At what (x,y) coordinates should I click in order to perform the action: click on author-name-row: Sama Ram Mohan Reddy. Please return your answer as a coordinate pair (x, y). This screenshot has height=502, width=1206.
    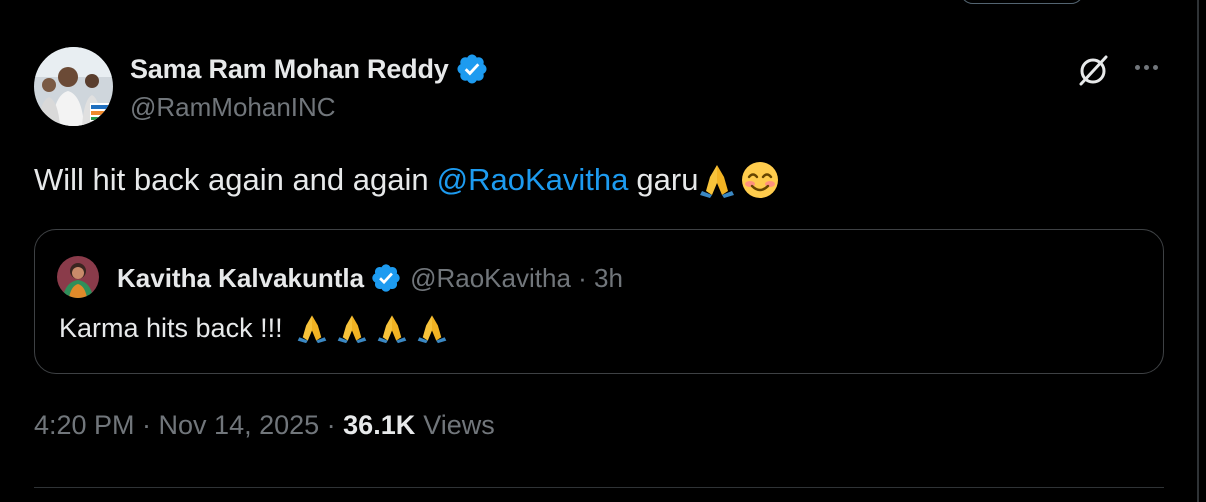
    Looking at the image, I should click on (309, 69).